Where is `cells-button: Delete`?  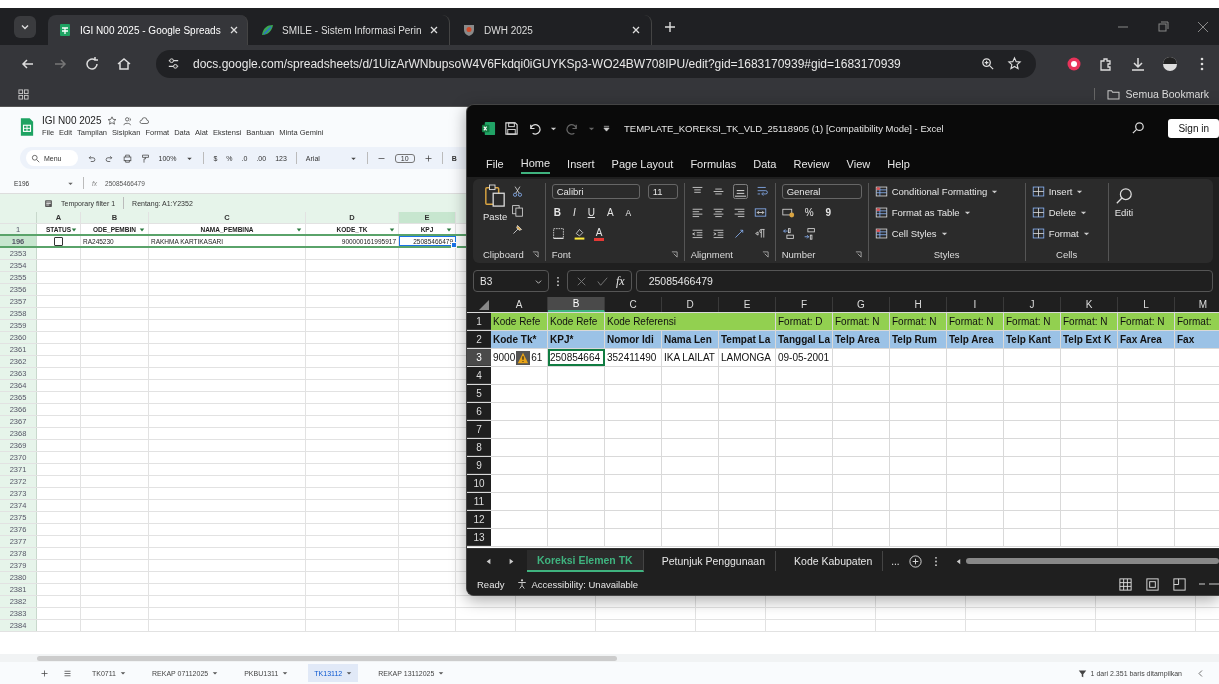
cells-button: Delete is located at coordinates (1066, 212).